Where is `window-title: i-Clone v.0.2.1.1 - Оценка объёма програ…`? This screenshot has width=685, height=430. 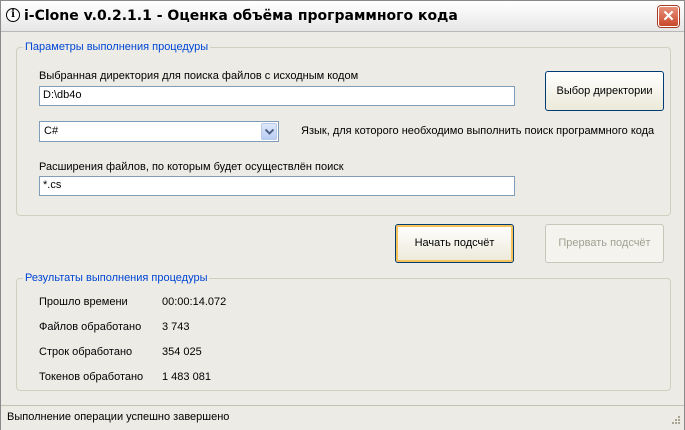 window-title: i-Clone v.0.2.1.1 - Оценка объёма програ… is located at coordinates (241, 16).